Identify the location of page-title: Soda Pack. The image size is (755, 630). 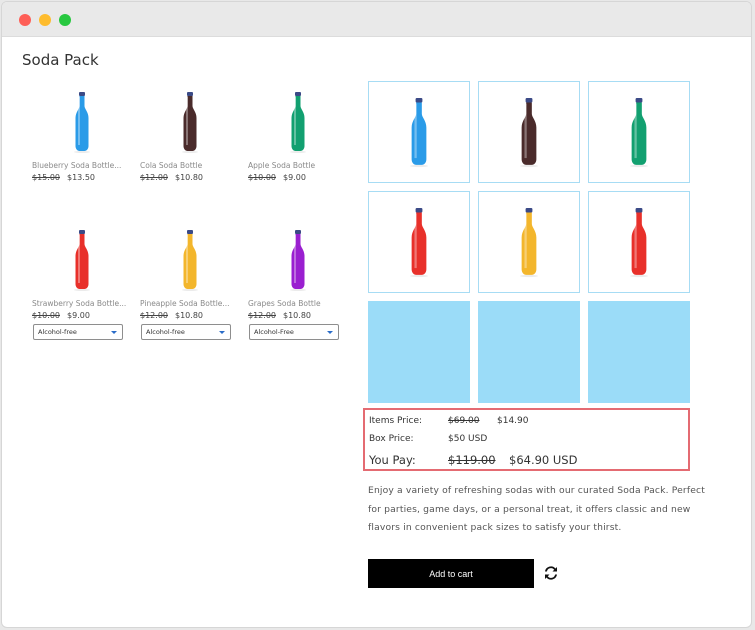
(60, 60).